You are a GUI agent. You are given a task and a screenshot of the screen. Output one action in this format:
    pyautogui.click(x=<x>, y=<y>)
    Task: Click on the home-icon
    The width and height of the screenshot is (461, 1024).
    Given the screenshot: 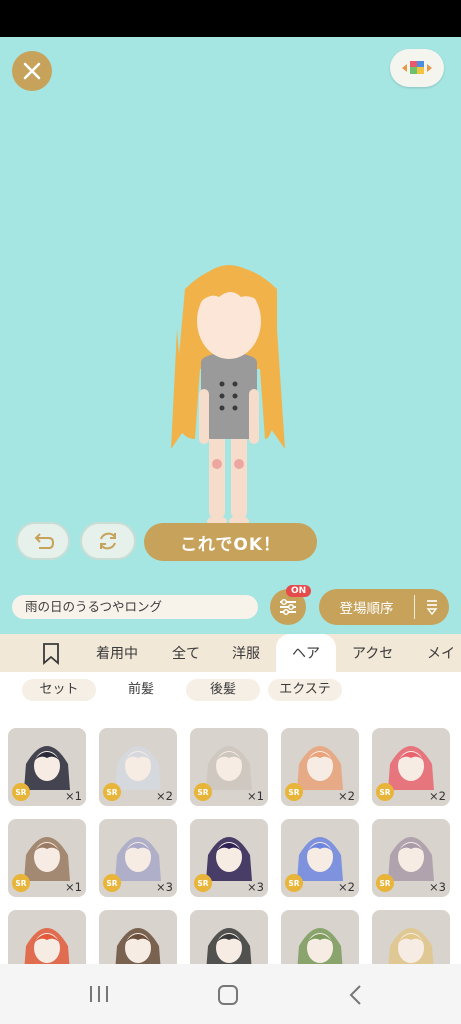 What is the action you would take?
    pyautogui.click(x=228, y=995)
    